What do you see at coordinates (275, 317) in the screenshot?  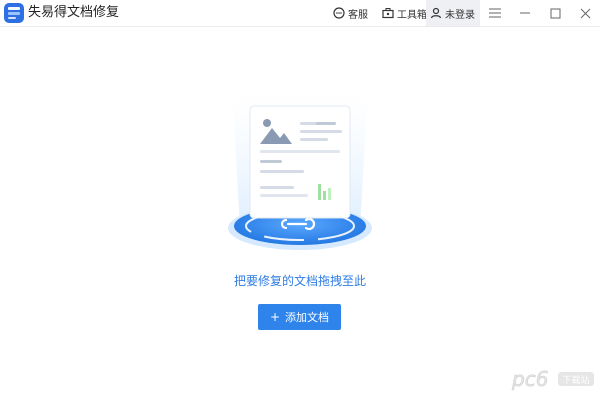 I see `plus-icon: +` at bounding box center [275, 317].